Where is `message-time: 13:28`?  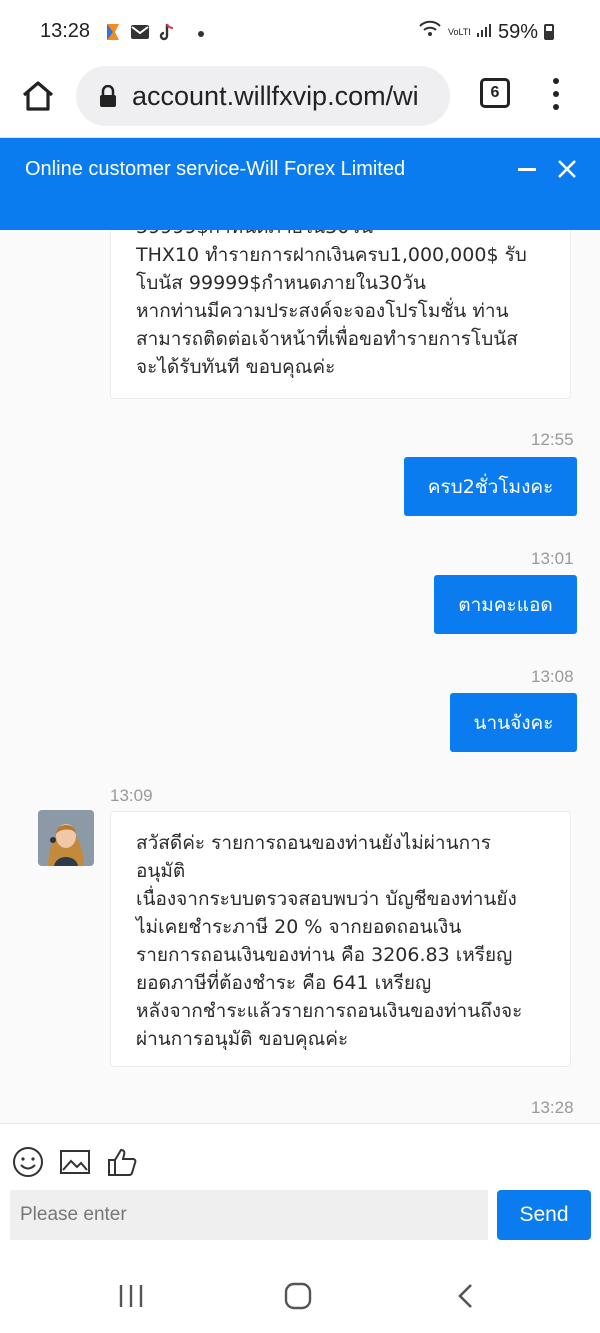 message-time: 13:28 is located at coordinates (552, 1107).